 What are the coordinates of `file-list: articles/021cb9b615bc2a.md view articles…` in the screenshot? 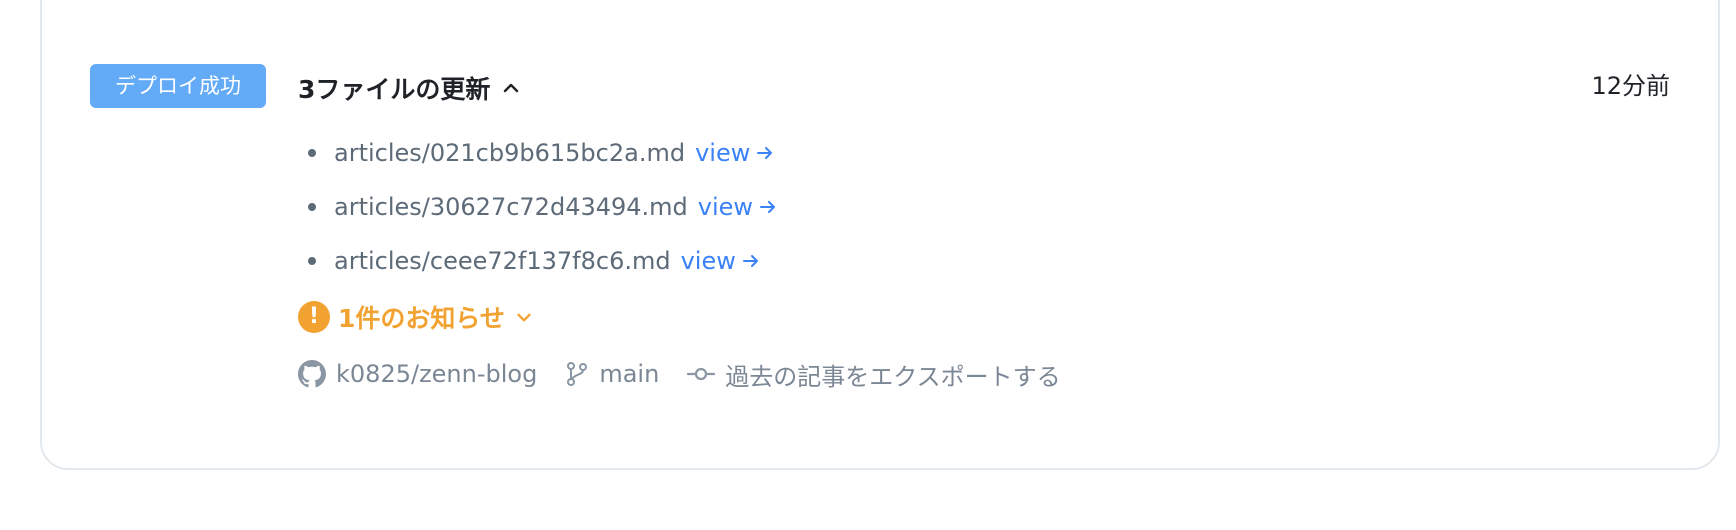 It's located at (542, 207).